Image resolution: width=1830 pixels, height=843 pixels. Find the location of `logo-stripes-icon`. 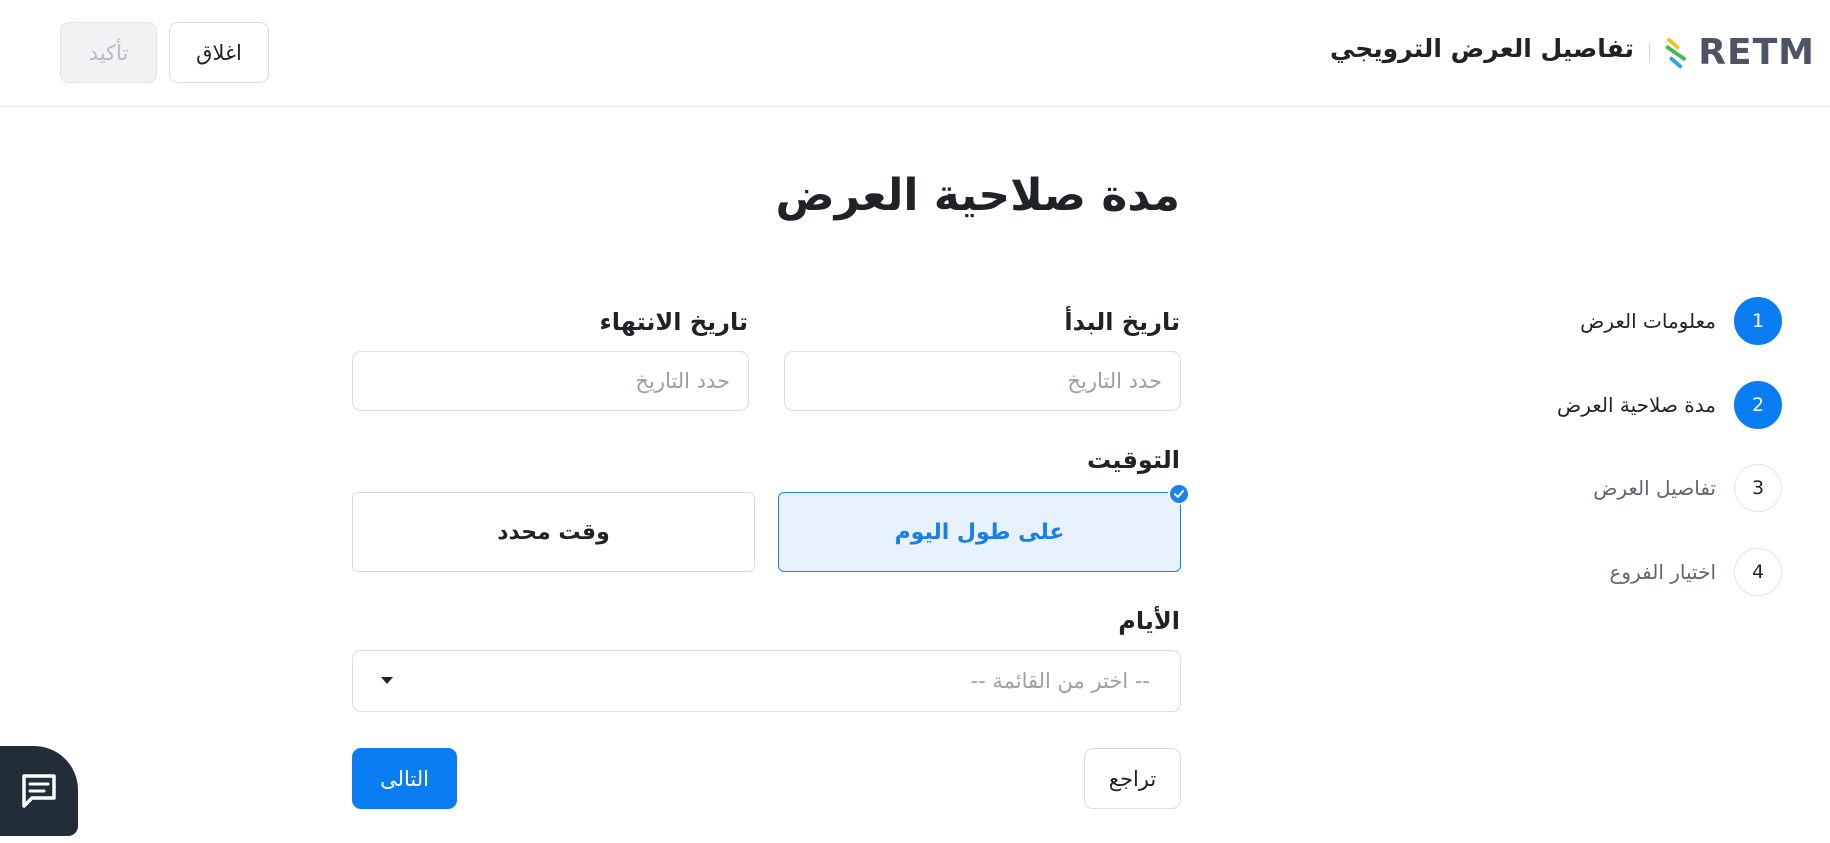

logo-stripes-icon is located at coordinates (1675, 52).